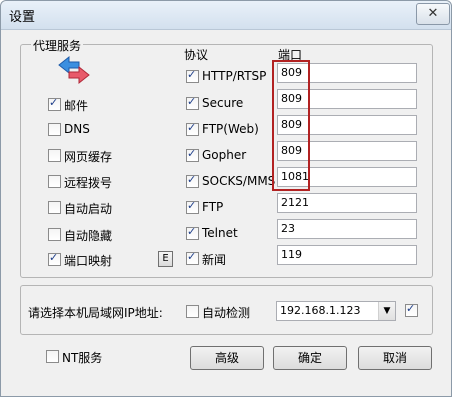  I want to click on dns-label: DNS, so click(77, 129).